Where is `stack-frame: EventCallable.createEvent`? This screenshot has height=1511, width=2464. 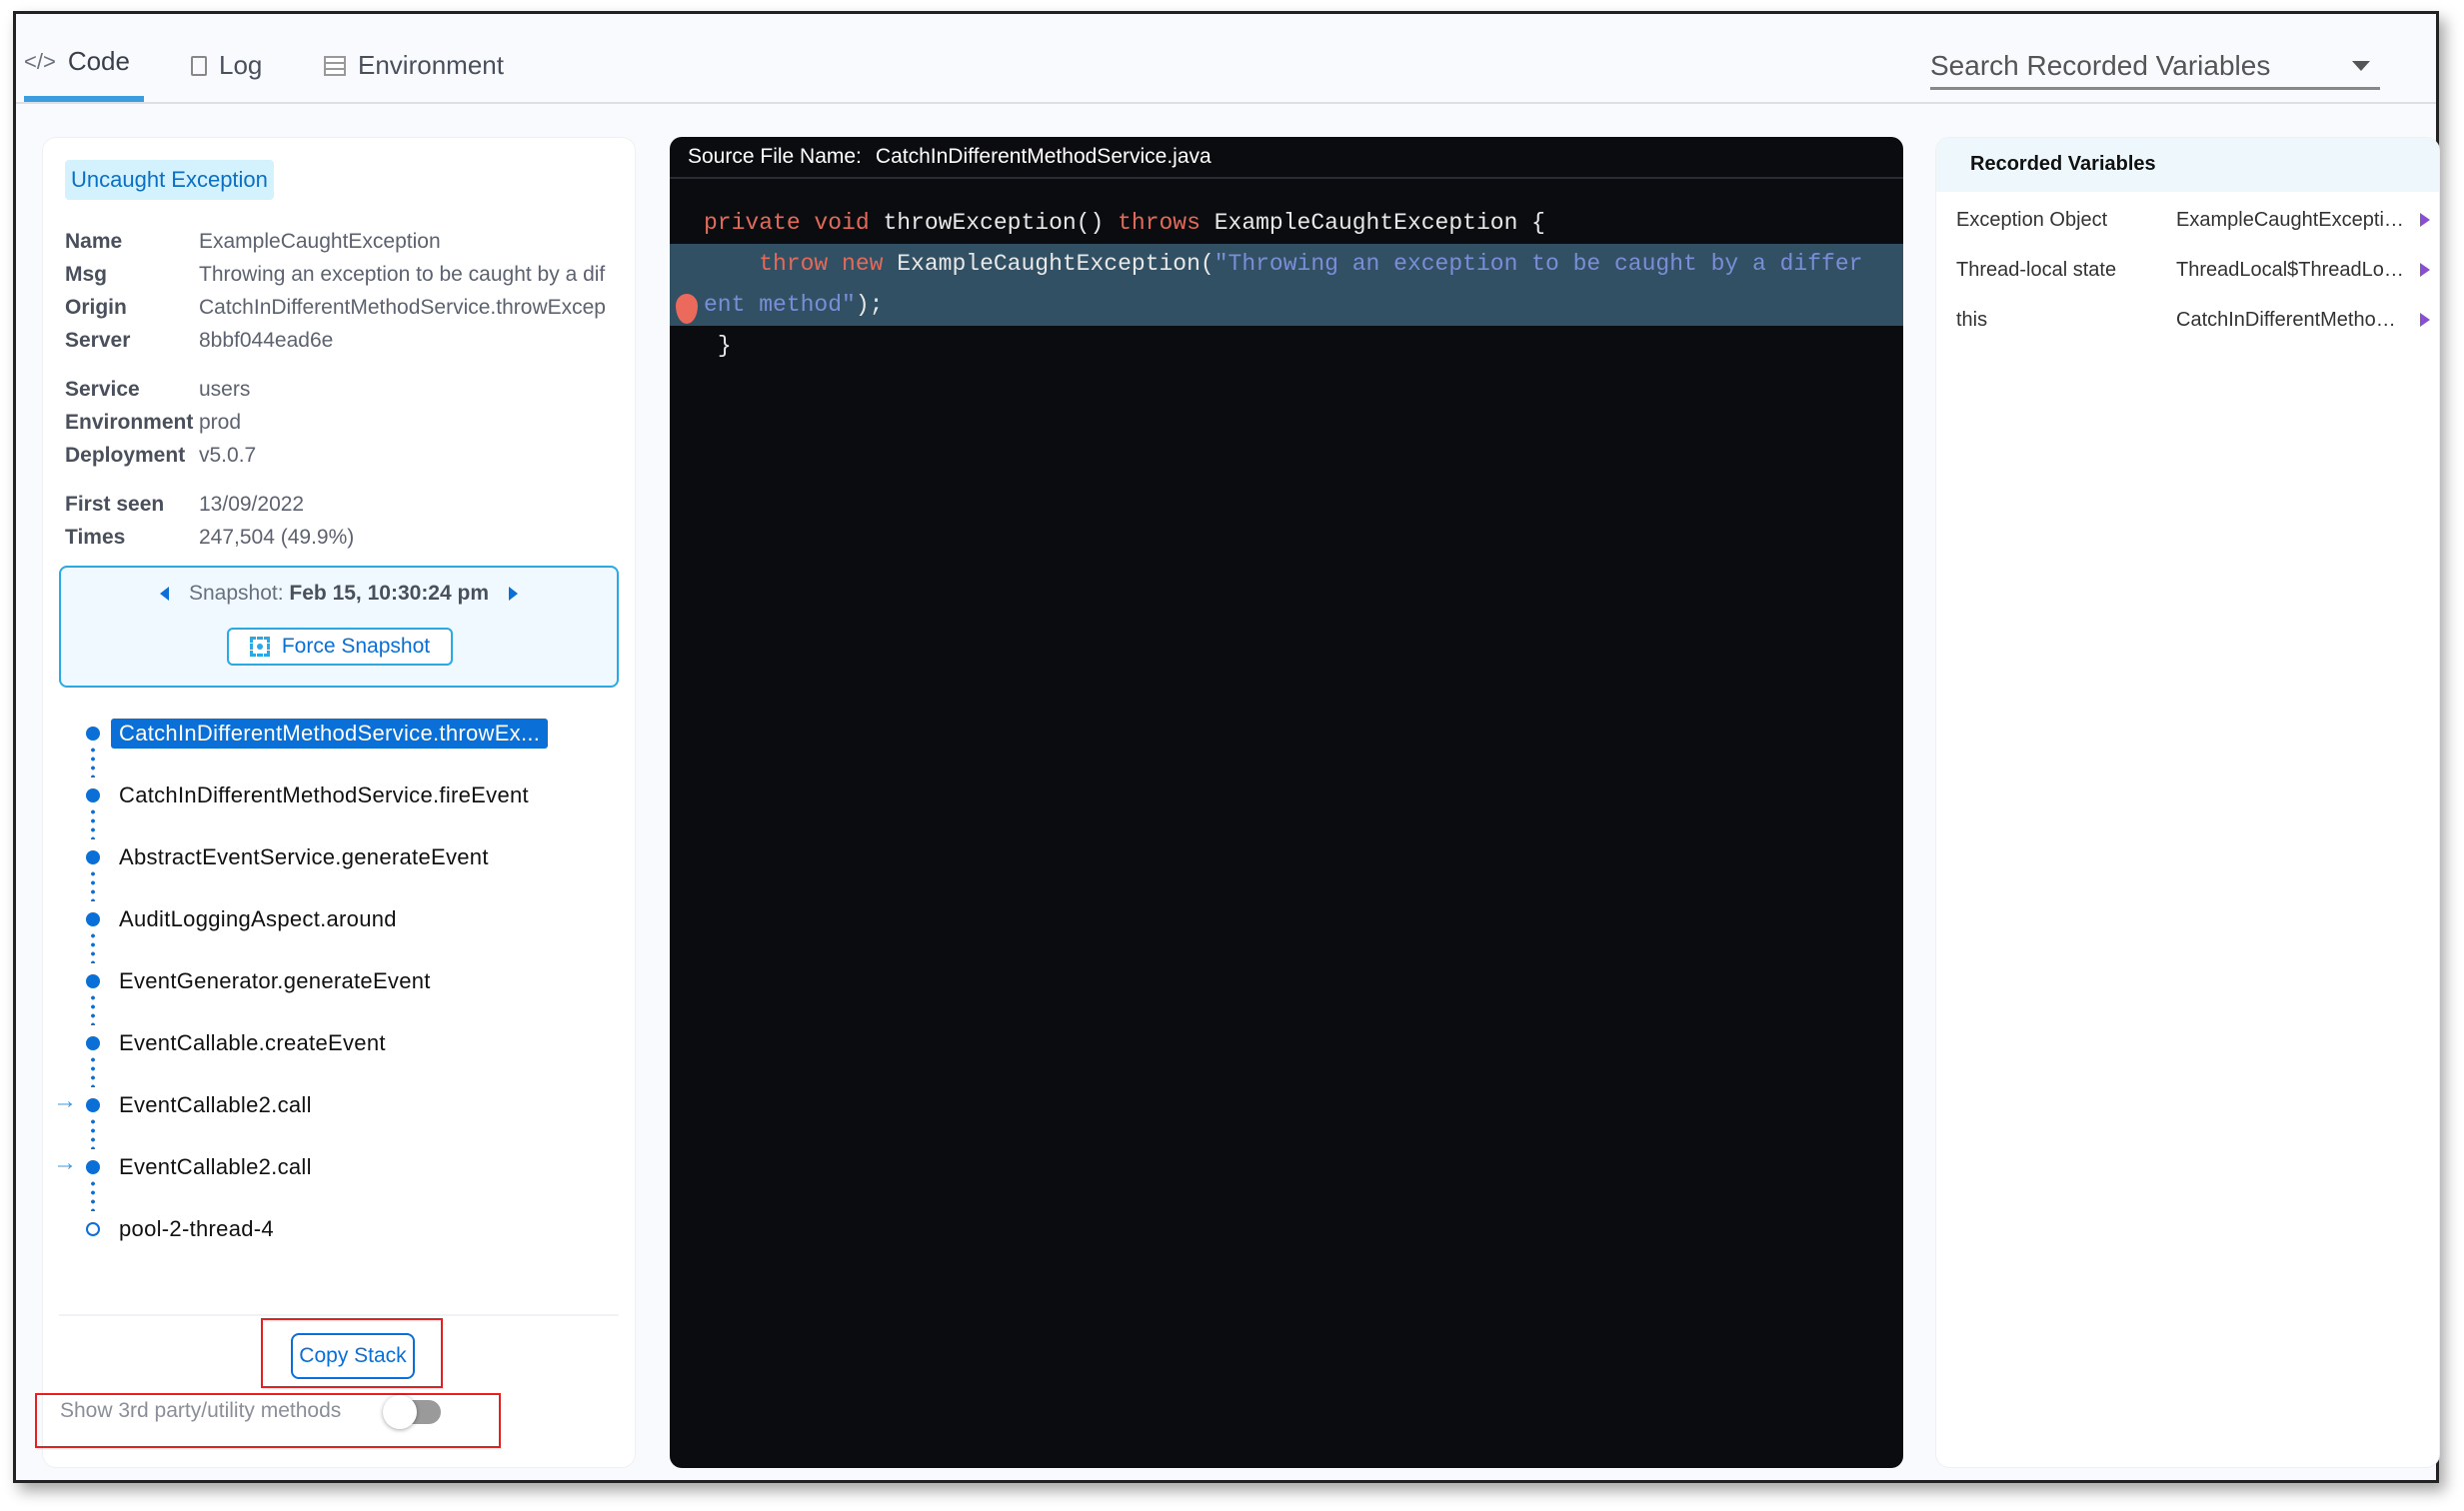
stack-frame: EventCallable.createEvent is located at coordinates (252, 1043).